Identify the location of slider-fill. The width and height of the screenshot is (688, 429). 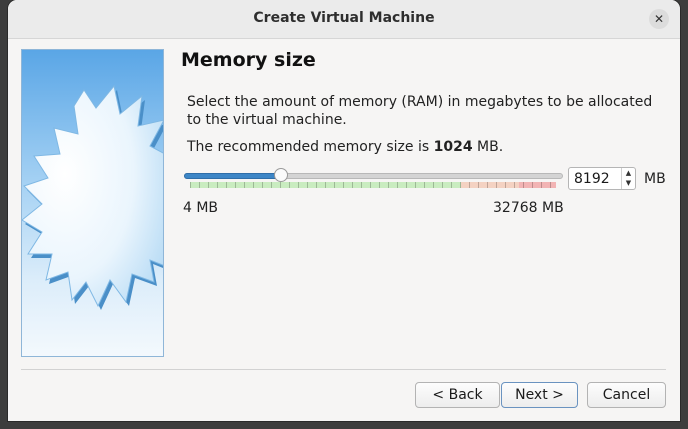
(234, 176).